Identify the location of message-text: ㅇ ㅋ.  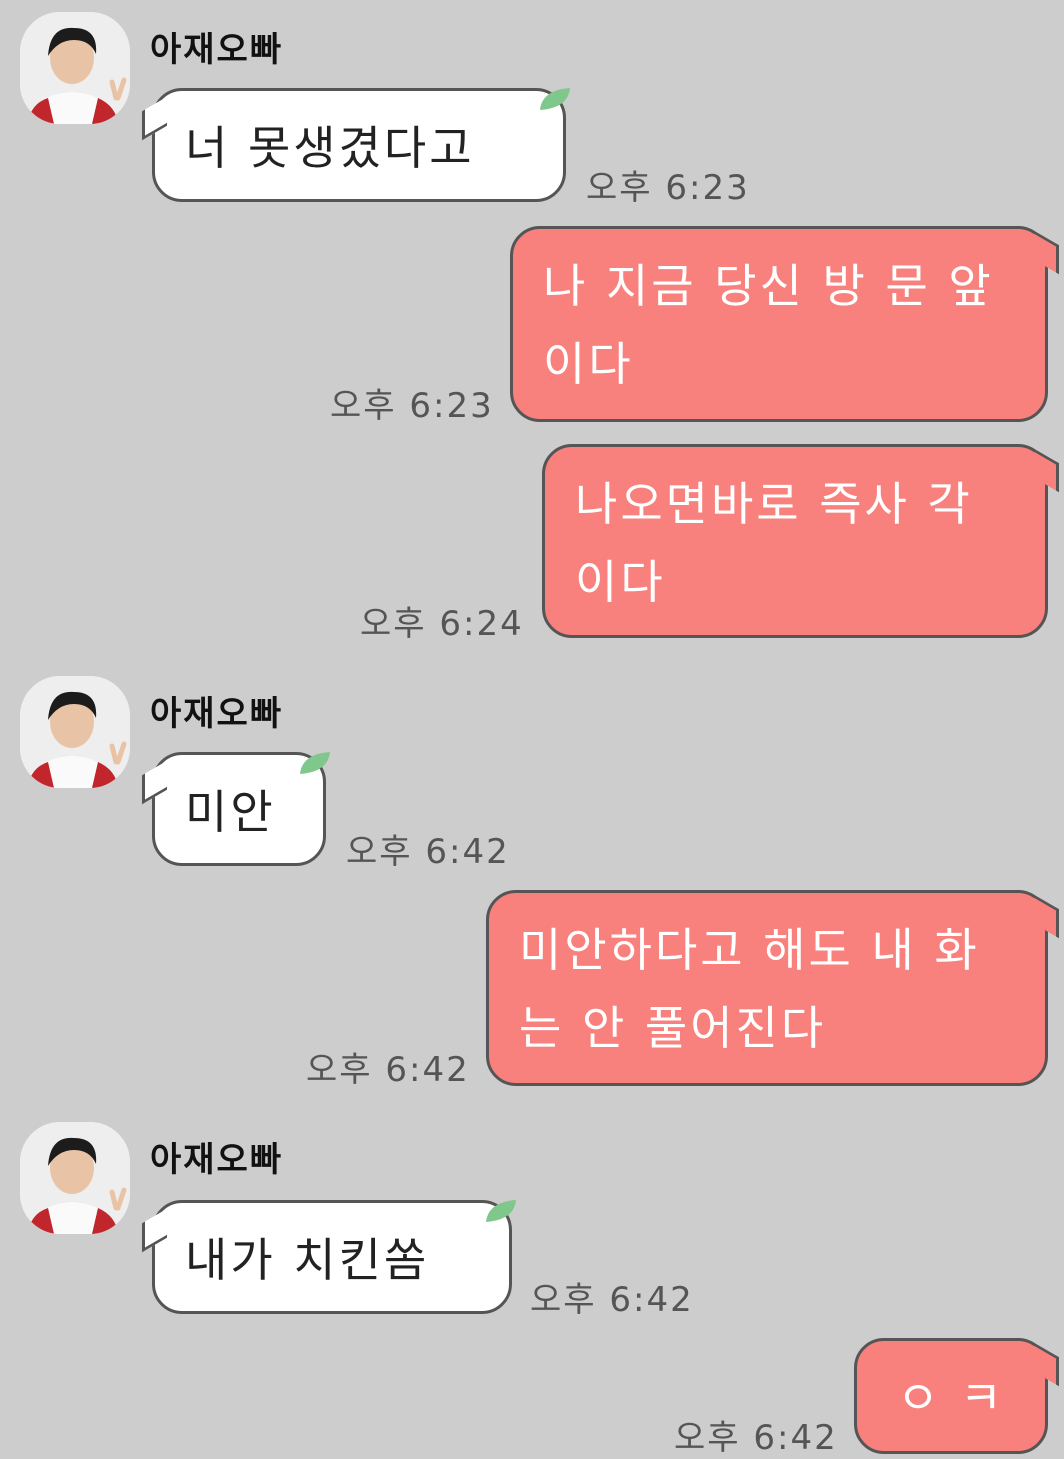
(951, 1398).